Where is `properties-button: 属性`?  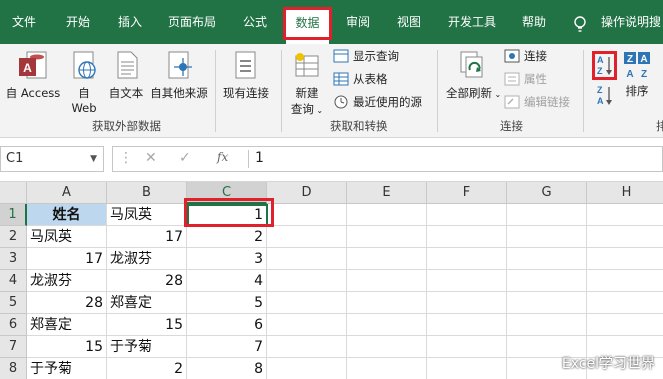 properties-button: 属性 is located at coordinates (525, 79).